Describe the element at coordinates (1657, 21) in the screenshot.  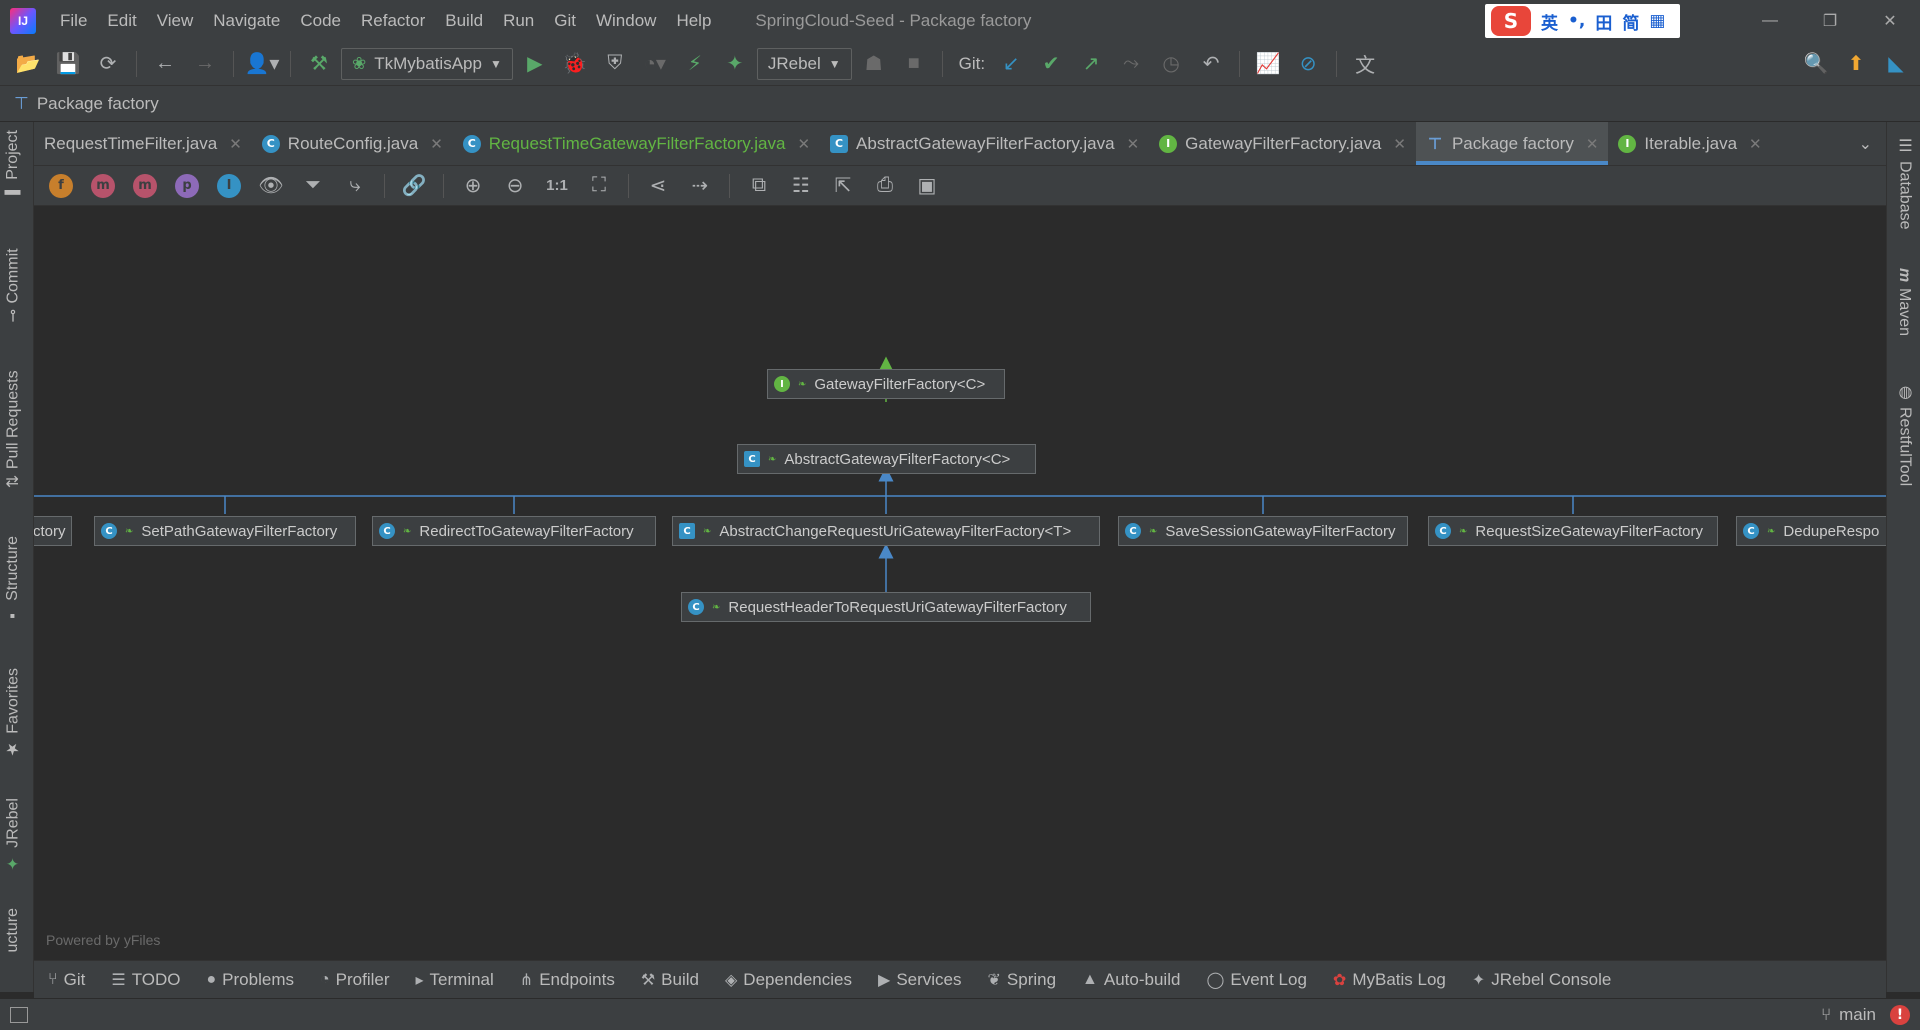
I see `ime-apps-icon: ▦` at that location.